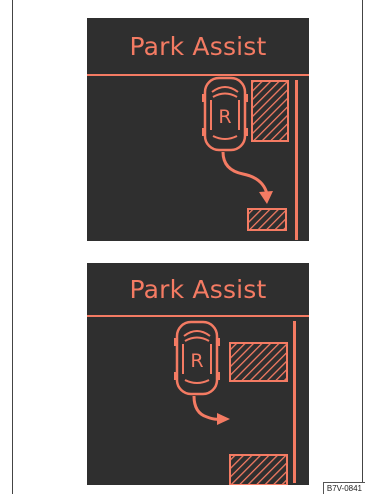  I want to click on target-parking-space-icon, so click(267, 219).